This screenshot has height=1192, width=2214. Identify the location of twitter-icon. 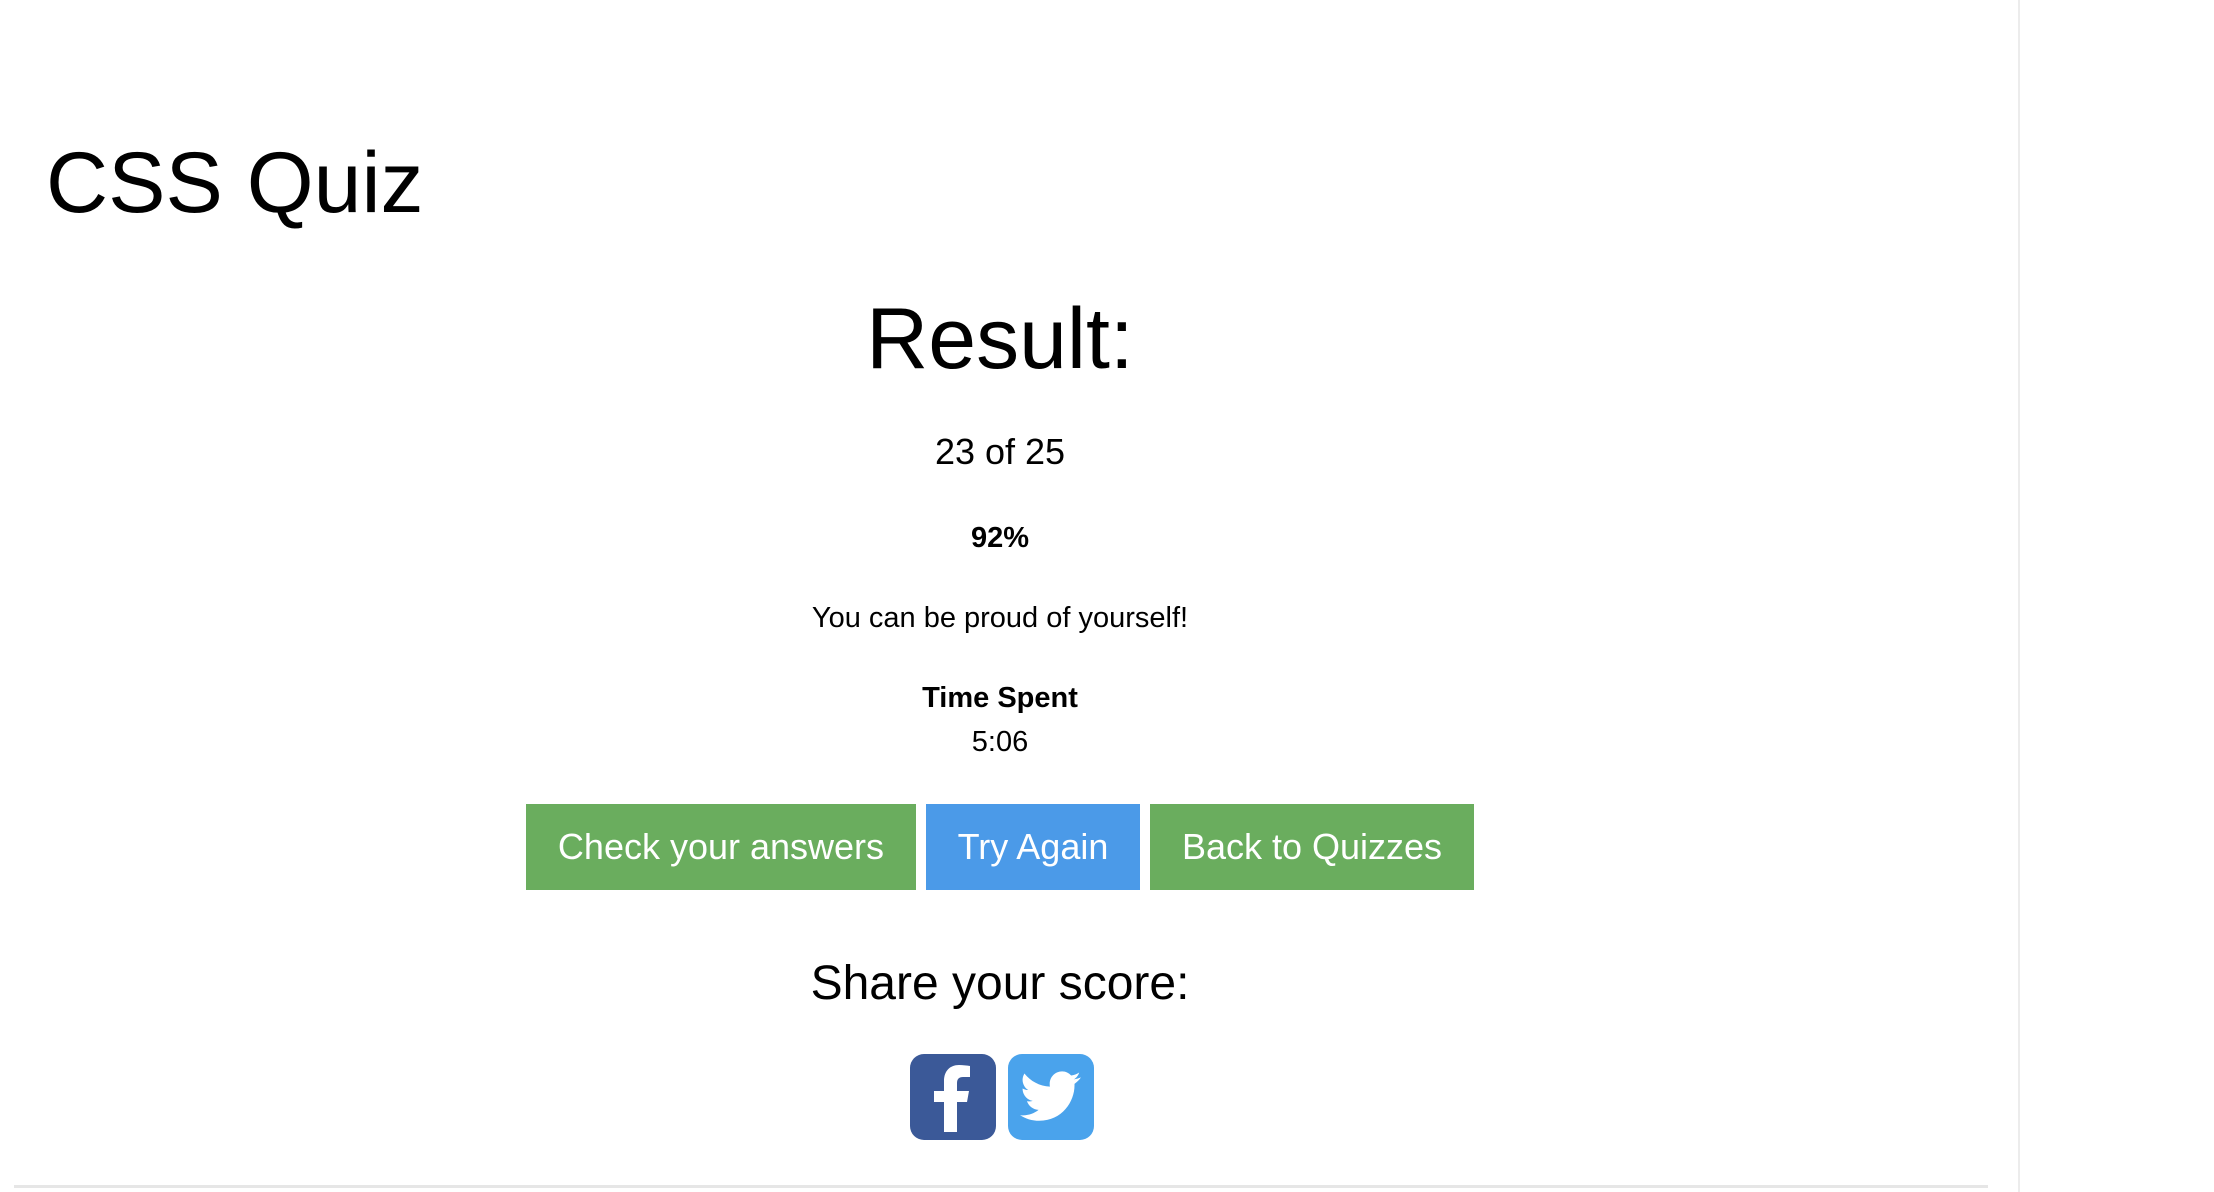
(1051, 1097).